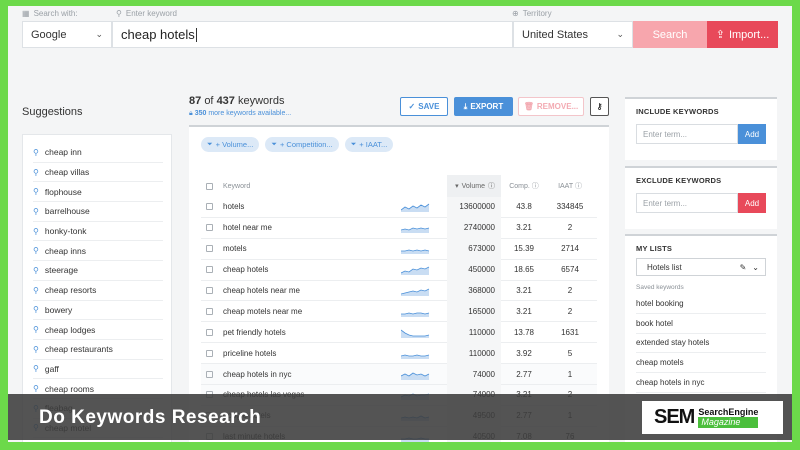 This screenshot has width=800, height=450. Describe the element at coordinates (743, 267) in the screenshot. I see `pencil-icon: ✎` at that location.